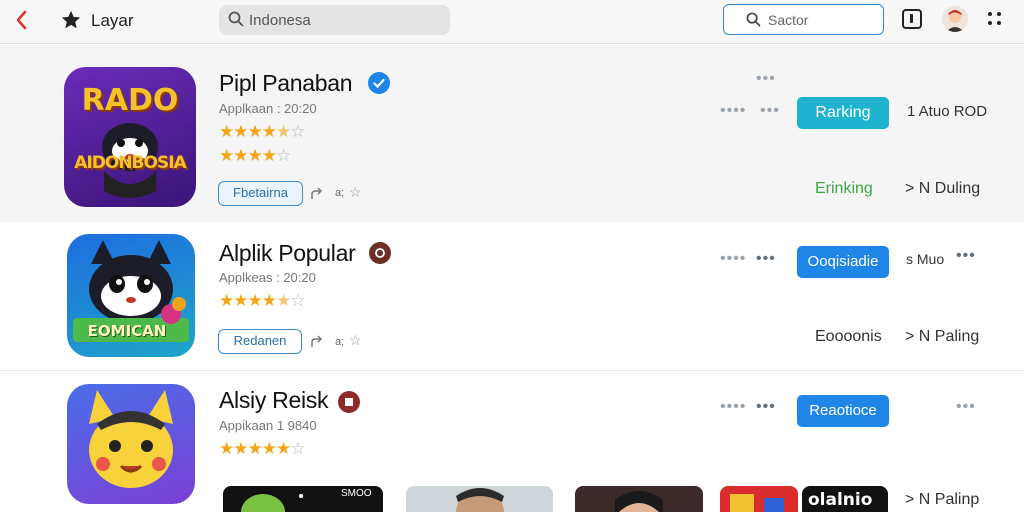 The height and width of the screenshot is (512, 1024). I want to click on search-field-primary, so click(334, 20).